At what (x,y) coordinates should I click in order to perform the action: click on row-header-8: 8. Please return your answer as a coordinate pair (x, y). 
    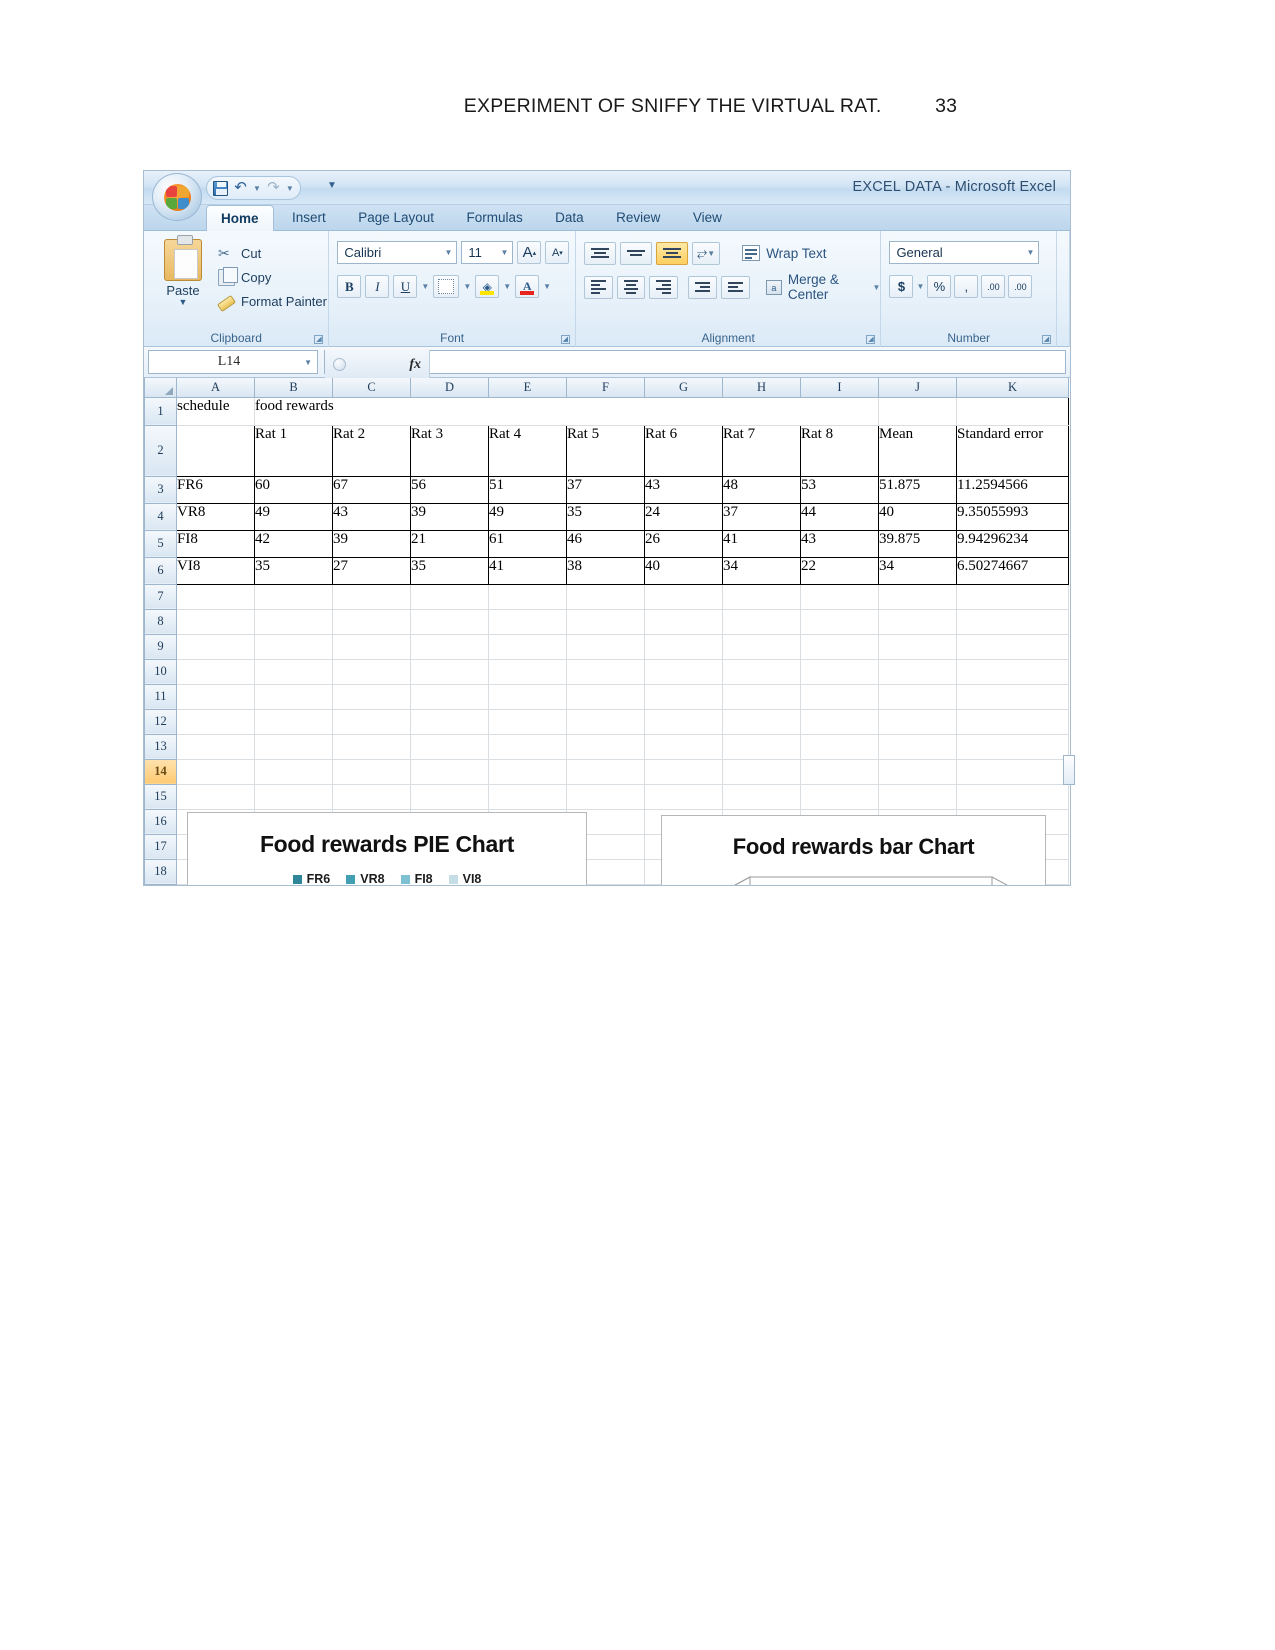
    Looking at the image, I should click on (160, 621).